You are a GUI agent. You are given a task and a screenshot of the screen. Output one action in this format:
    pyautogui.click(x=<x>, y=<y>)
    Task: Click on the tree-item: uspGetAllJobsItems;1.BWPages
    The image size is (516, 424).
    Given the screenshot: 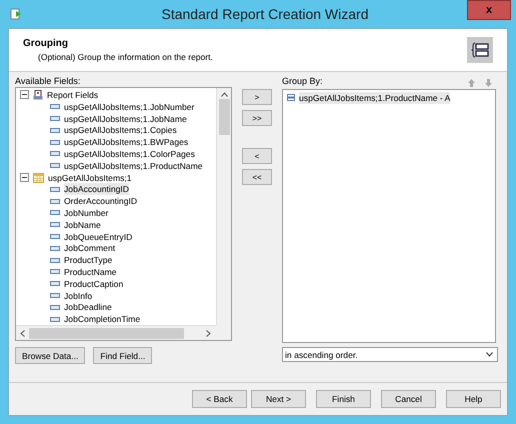 What is the action you would take?
    pyautogui.click(x=126, y=142)
    